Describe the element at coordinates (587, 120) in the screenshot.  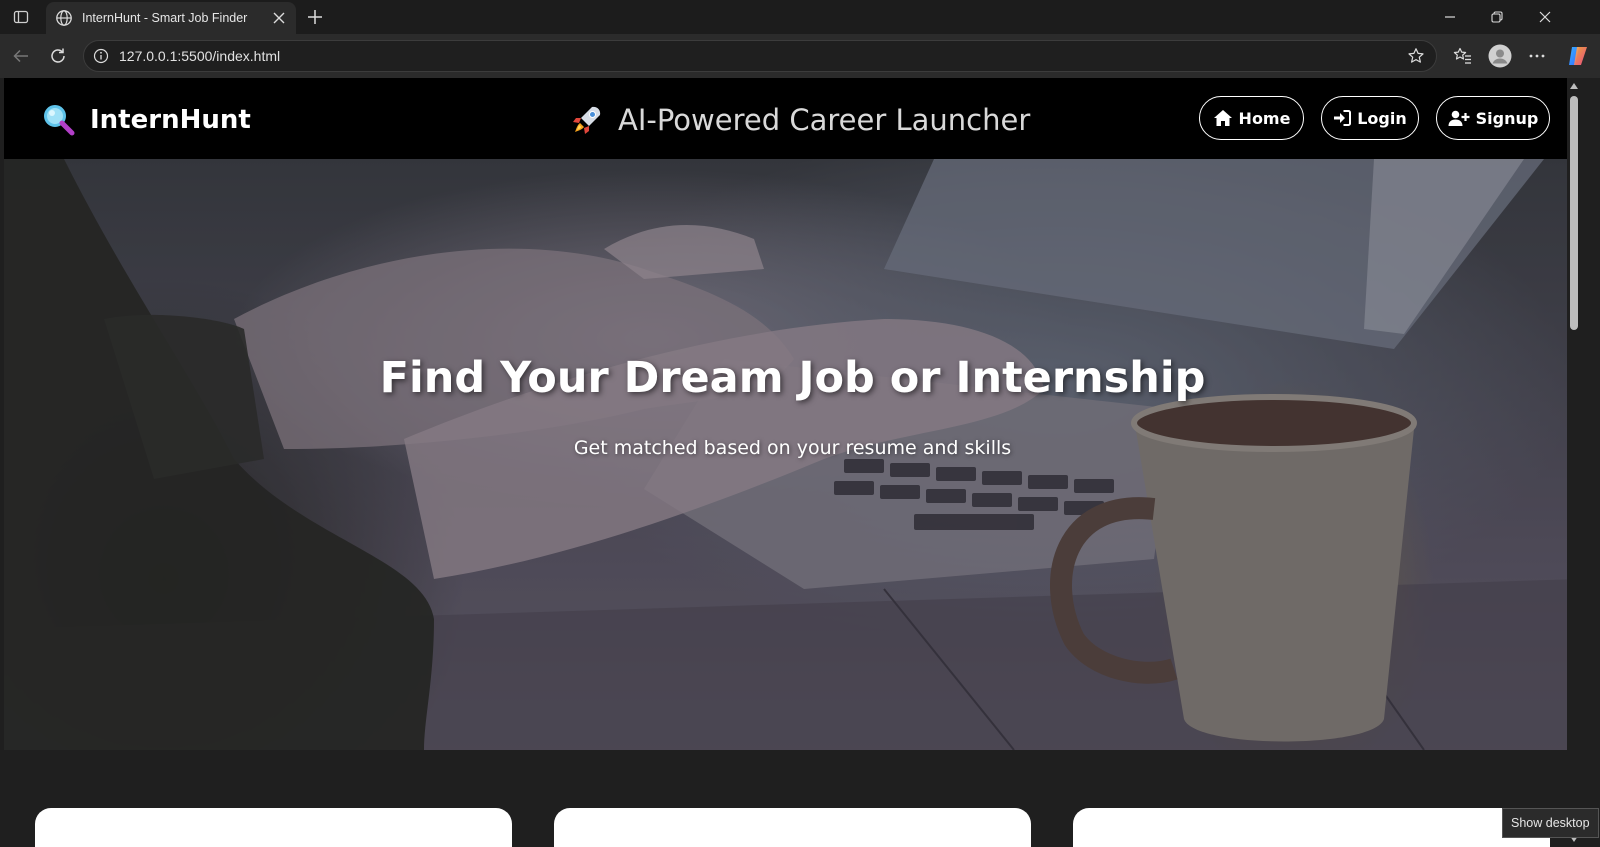
I see `rocket-icon` at that location.